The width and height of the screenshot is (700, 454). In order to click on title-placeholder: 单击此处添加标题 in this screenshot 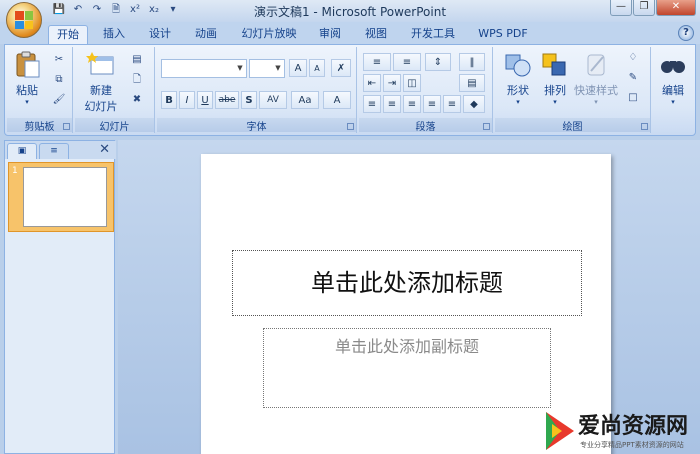, I will do `click(407, 283)`.